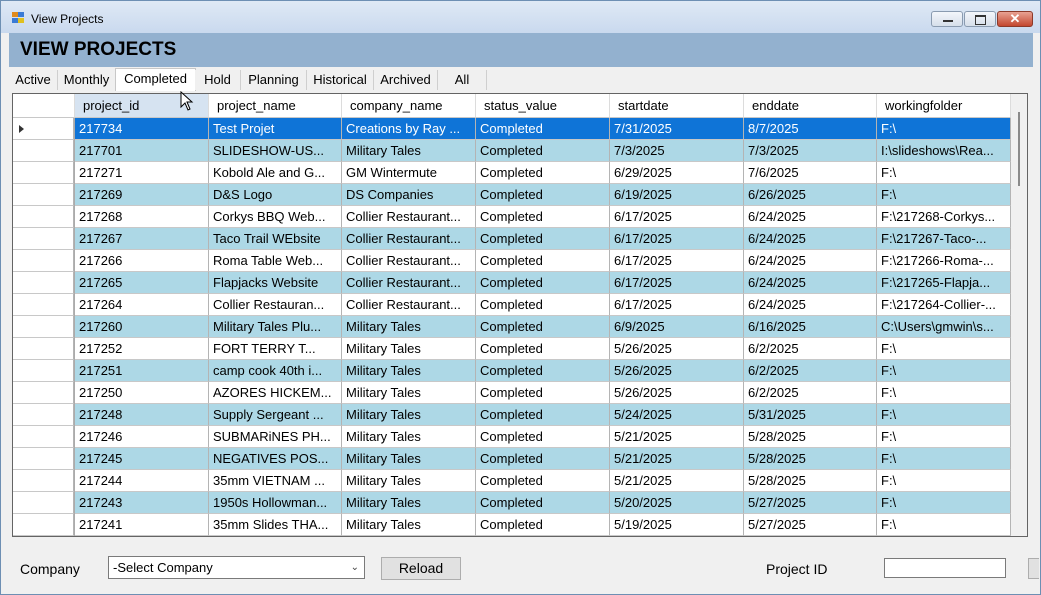 The width and height of the screenshot is (1041, 595). What do you see at coordinates (275, 106) in the screenshot?
I see `column-header-project-name: project_name` at bounding box center [275, 106].